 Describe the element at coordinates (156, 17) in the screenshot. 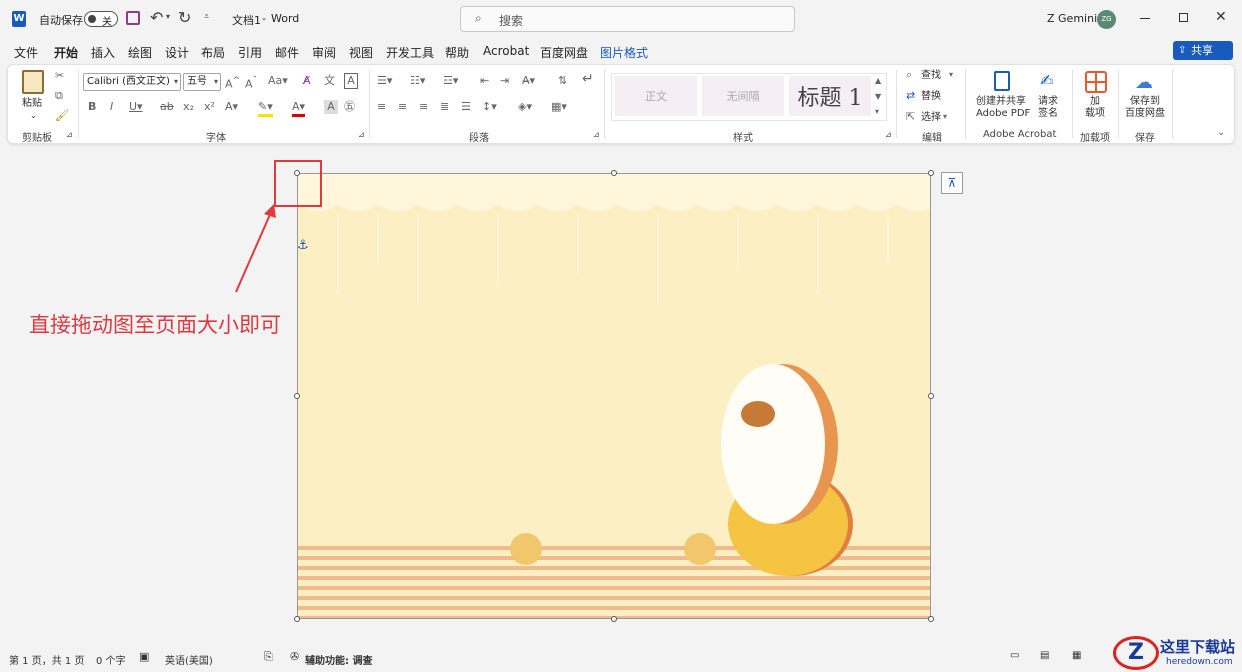

I see `undo-icon: ↶` at that location.